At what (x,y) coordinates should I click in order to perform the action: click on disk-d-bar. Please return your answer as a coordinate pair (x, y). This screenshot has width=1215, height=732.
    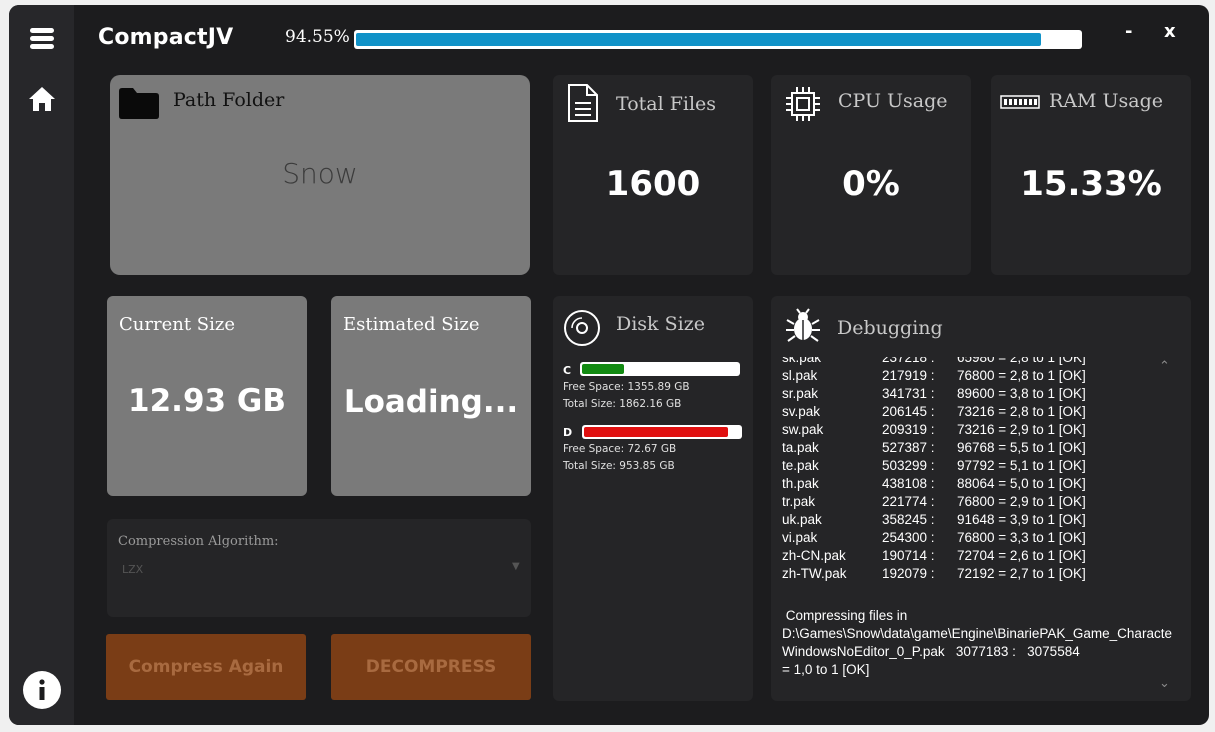
    Looking at the image, I should click on (662, 432).